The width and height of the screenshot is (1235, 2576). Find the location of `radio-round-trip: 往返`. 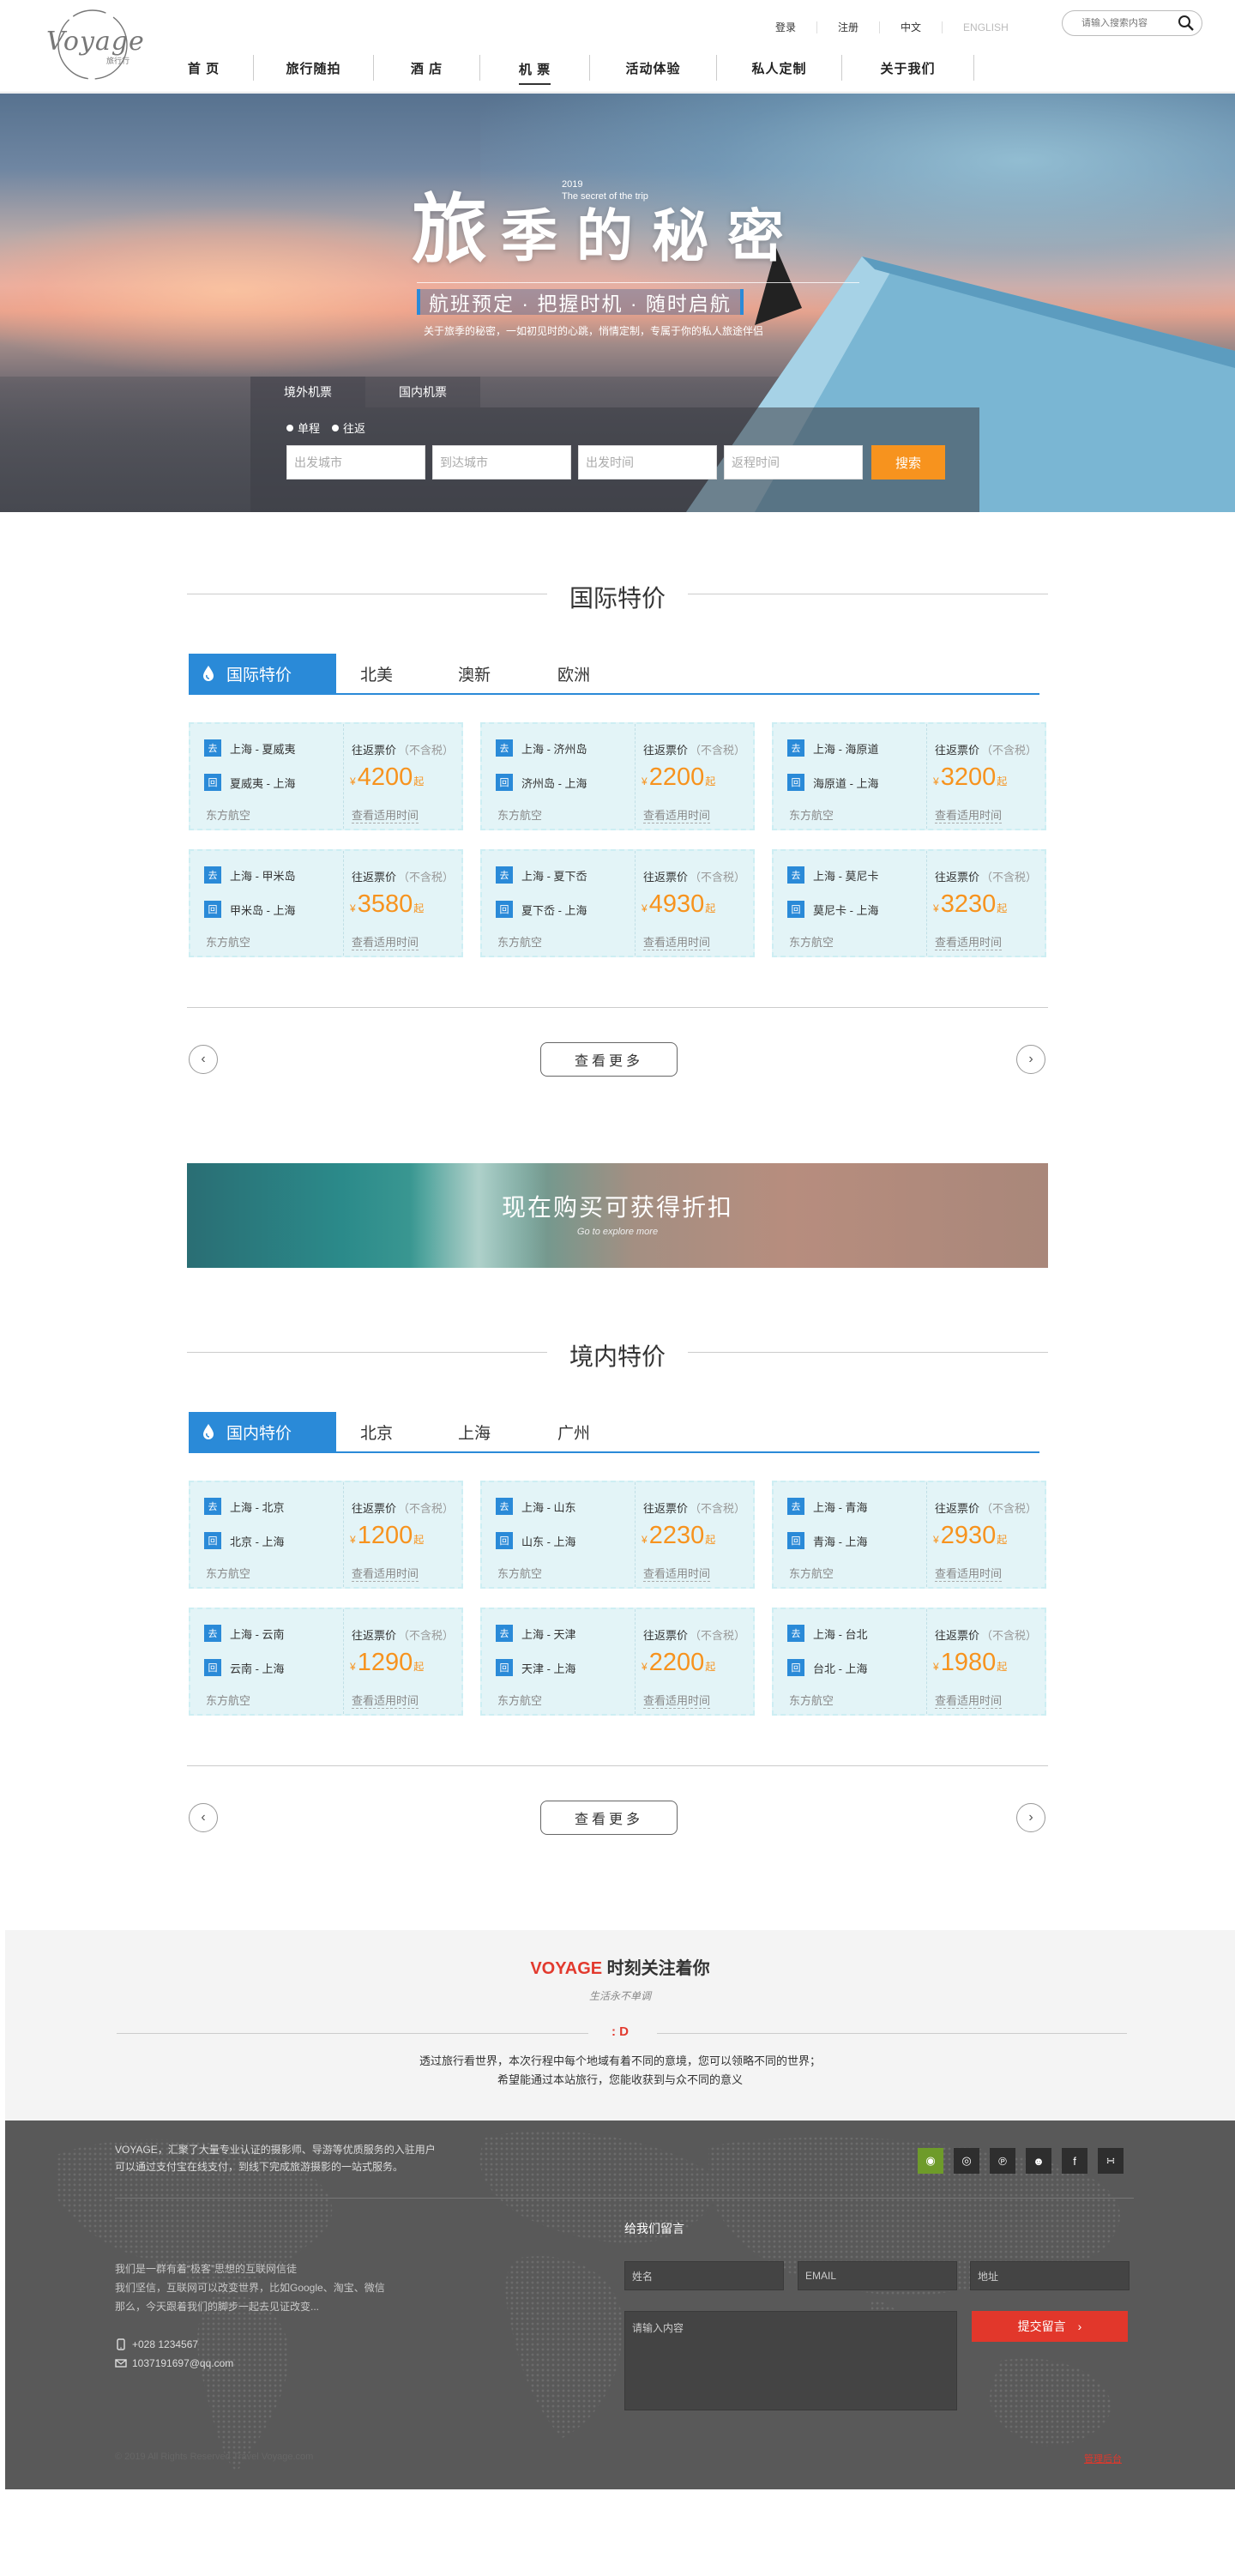

radio-round-trip: 往返 is located at coordinates (348, 427).